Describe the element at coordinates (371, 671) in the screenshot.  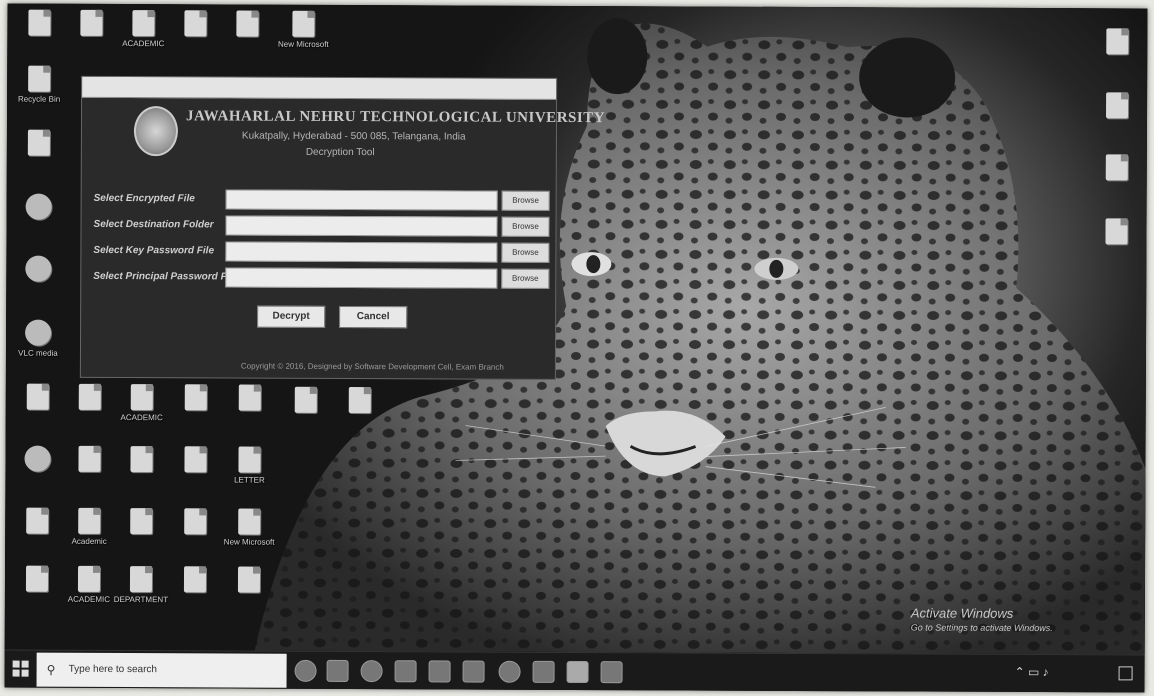
I see `chrome-icon` at that location.